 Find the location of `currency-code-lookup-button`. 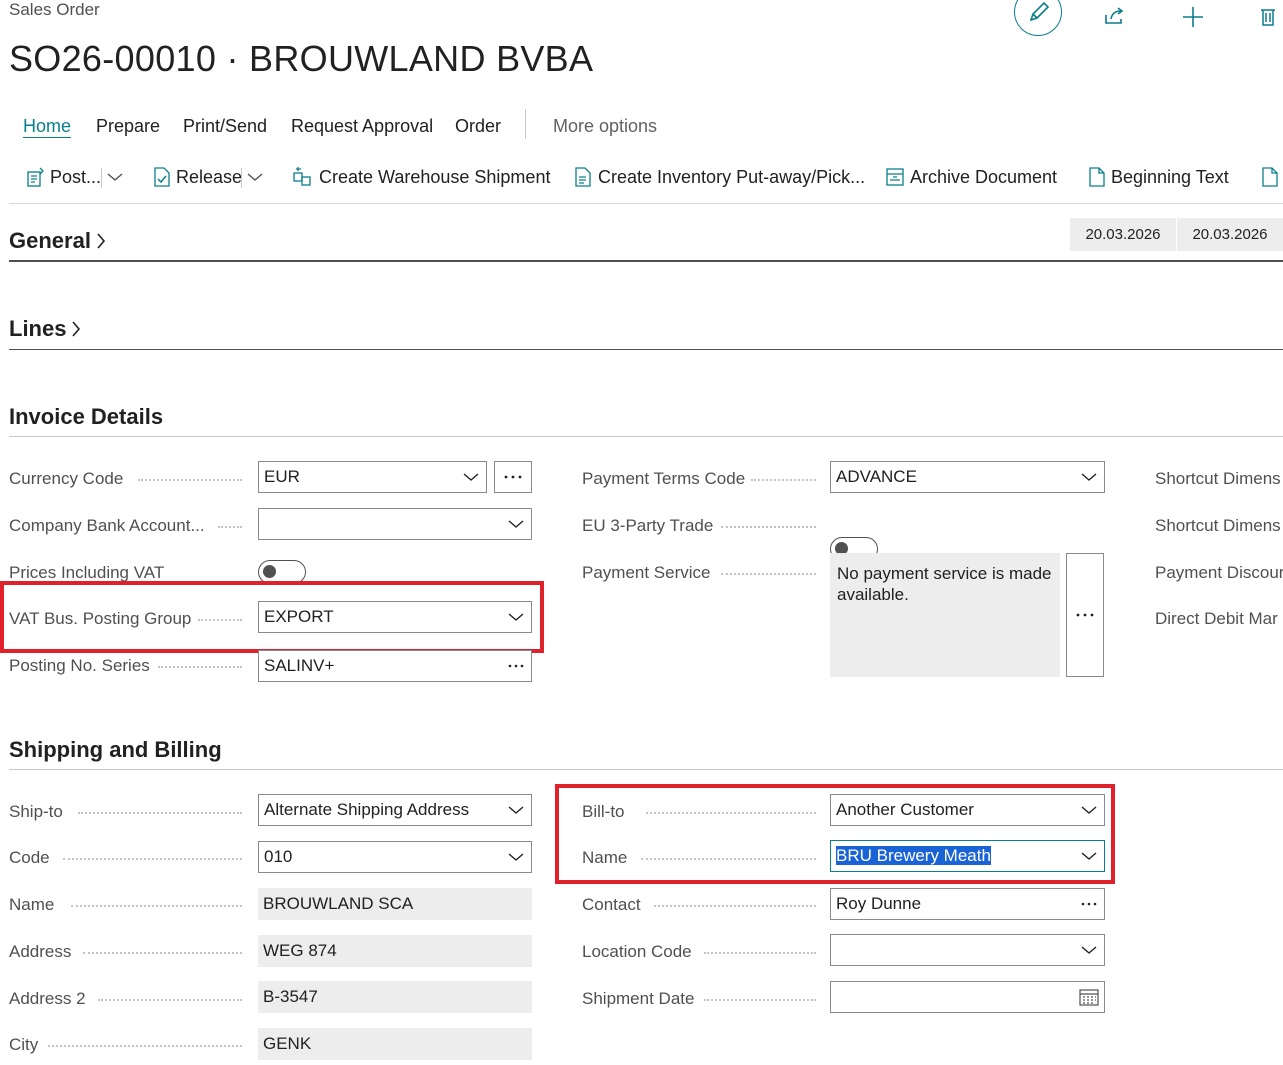

currency-code-lookup-button is located at coordinates (513, 477).